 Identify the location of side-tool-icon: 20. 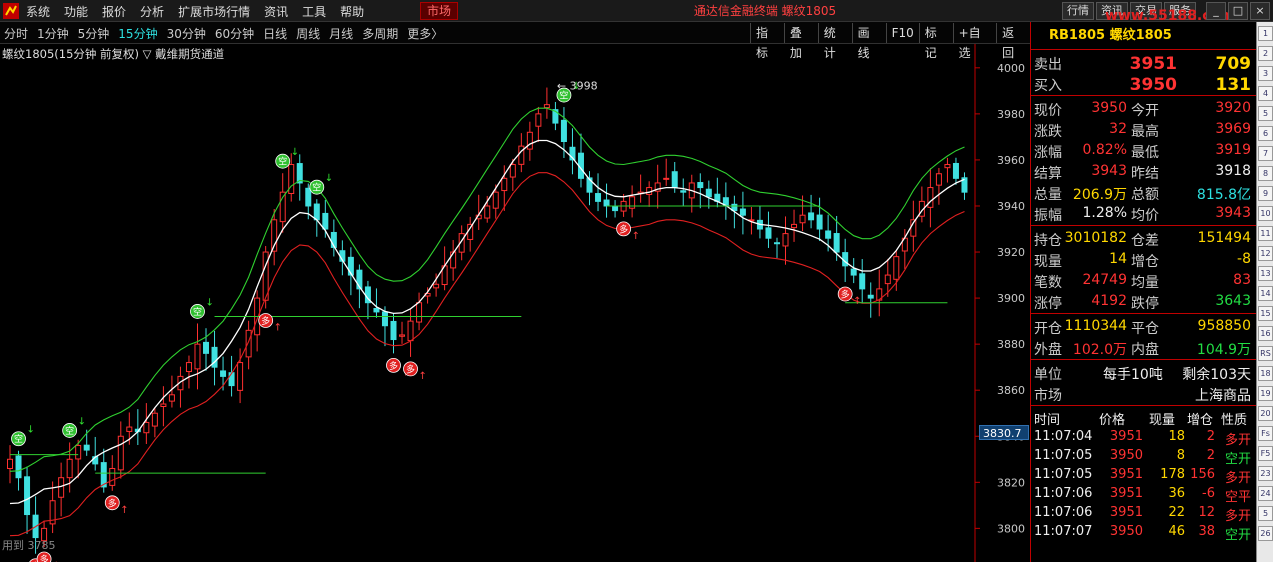
(1265, 413).